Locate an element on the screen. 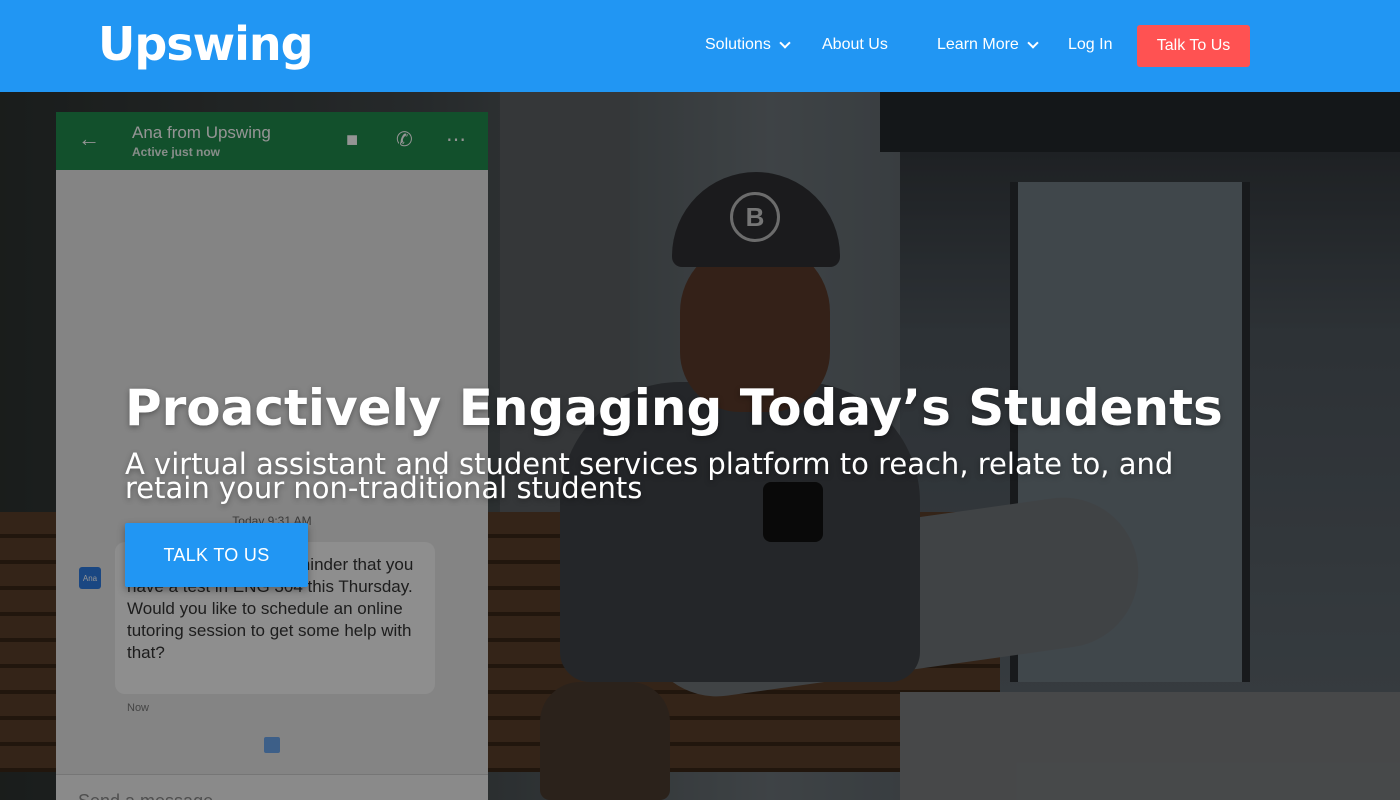  nav-learn-more: Learn More is located at coordinates (988, 45).